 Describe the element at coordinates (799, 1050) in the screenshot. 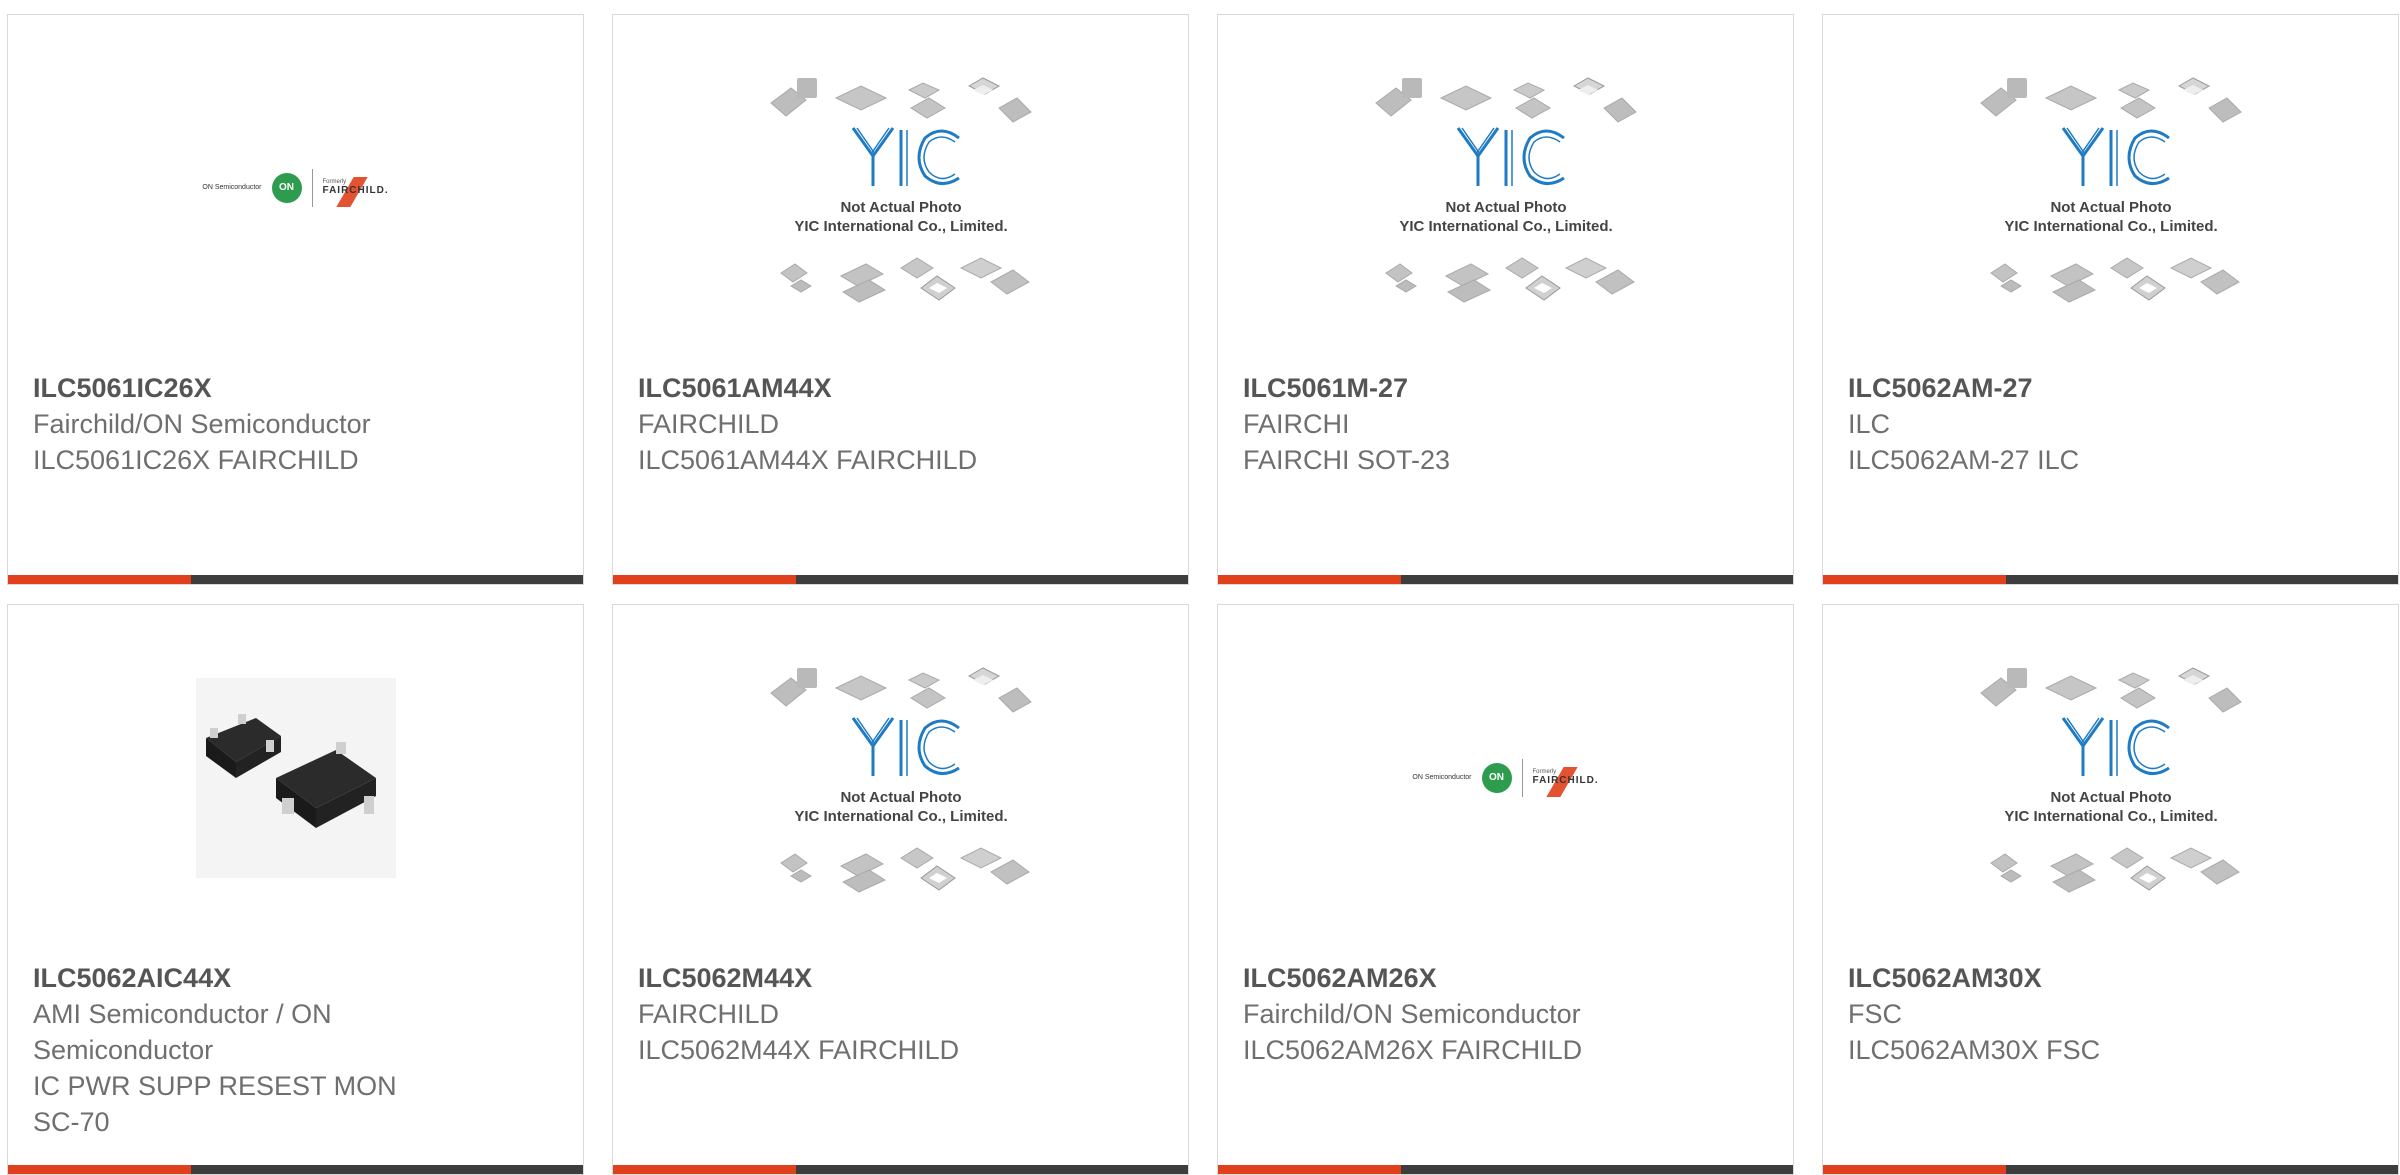

I see `product-detail-line: ILC5062M44X FAIRCHILD` at that location.